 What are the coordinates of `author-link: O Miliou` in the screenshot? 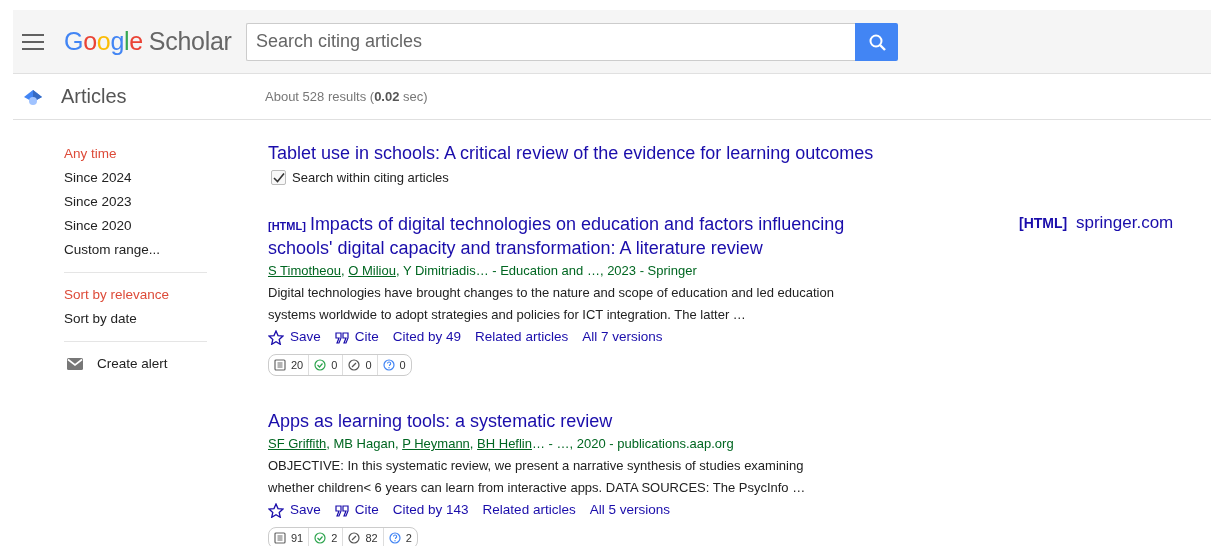 It's located at (372, 270).